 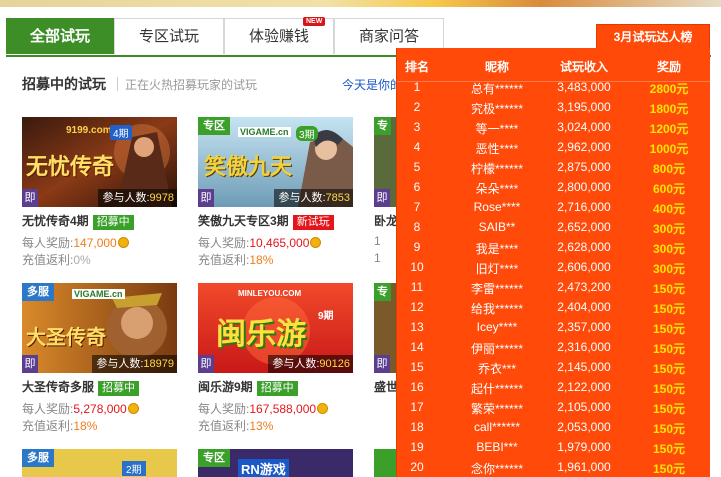 I want to click on income-cell: 2,122,000, so click(x=584, y=387).